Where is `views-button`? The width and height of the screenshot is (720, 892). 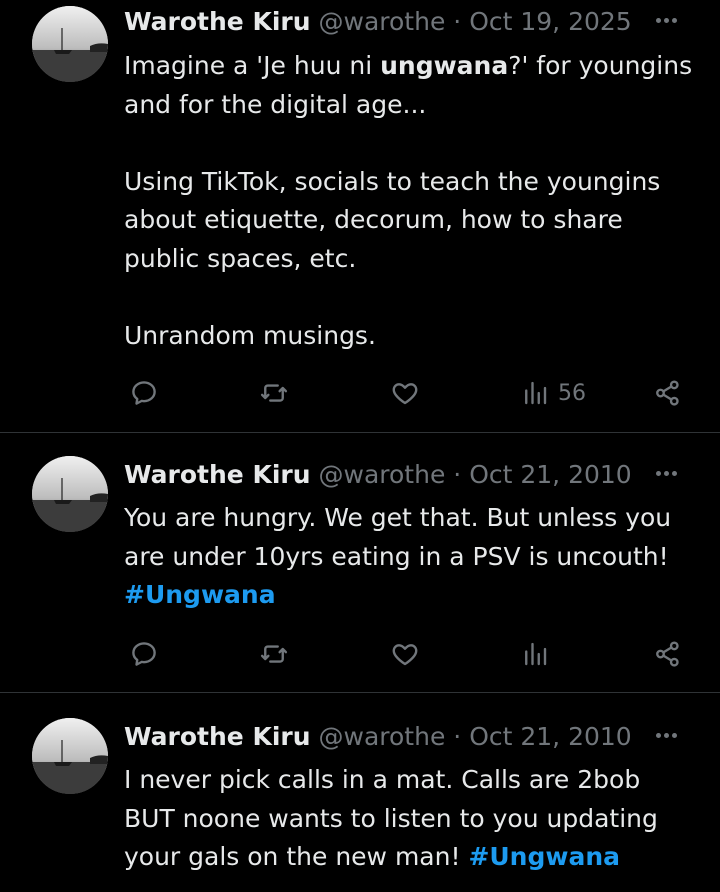
views-button is located at coordinates (535, 654).